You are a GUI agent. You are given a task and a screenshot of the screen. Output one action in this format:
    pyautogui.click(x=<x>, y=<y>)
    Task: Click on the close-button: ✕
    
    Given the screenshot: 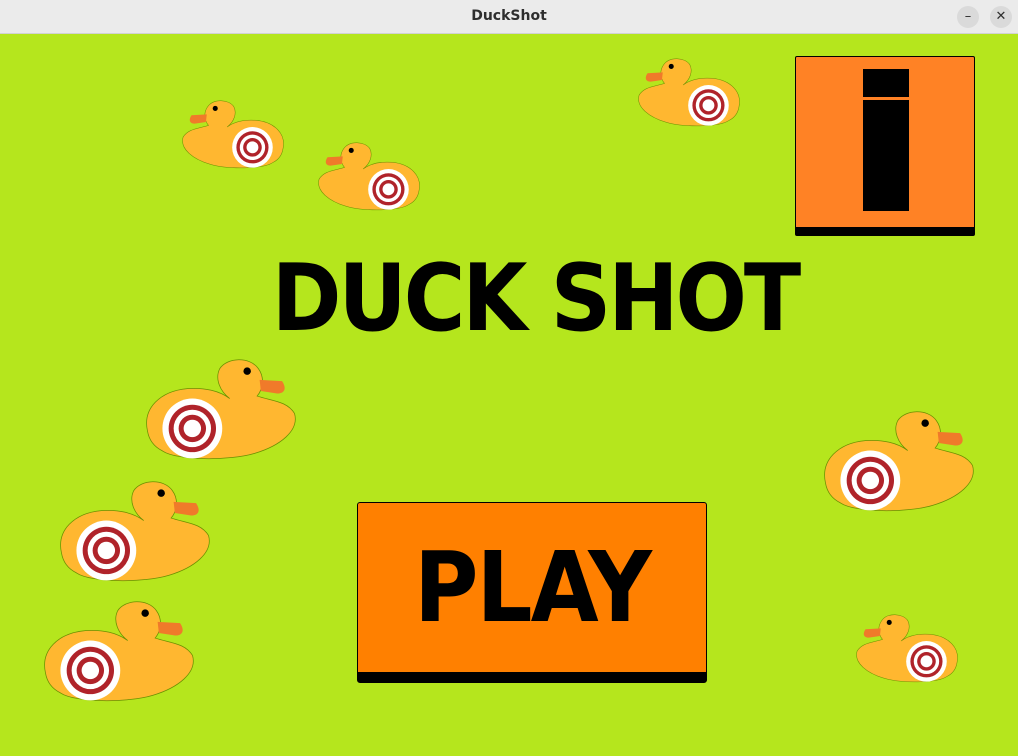 What is the action you would take?
    pyautogui.click(x=1001, y=17)
    